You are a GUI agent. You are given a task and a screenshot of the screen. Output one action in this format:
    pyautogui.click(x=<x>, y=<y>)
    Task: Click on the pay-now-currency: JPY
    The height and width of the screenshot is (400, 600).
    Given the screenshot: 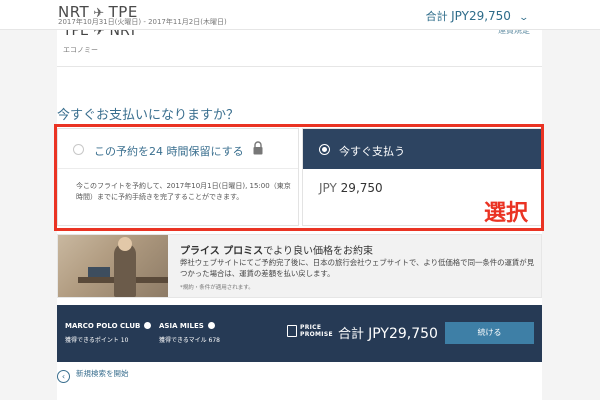 What is the action you would take?
    pyautogui.click(x=328, y=188)
    